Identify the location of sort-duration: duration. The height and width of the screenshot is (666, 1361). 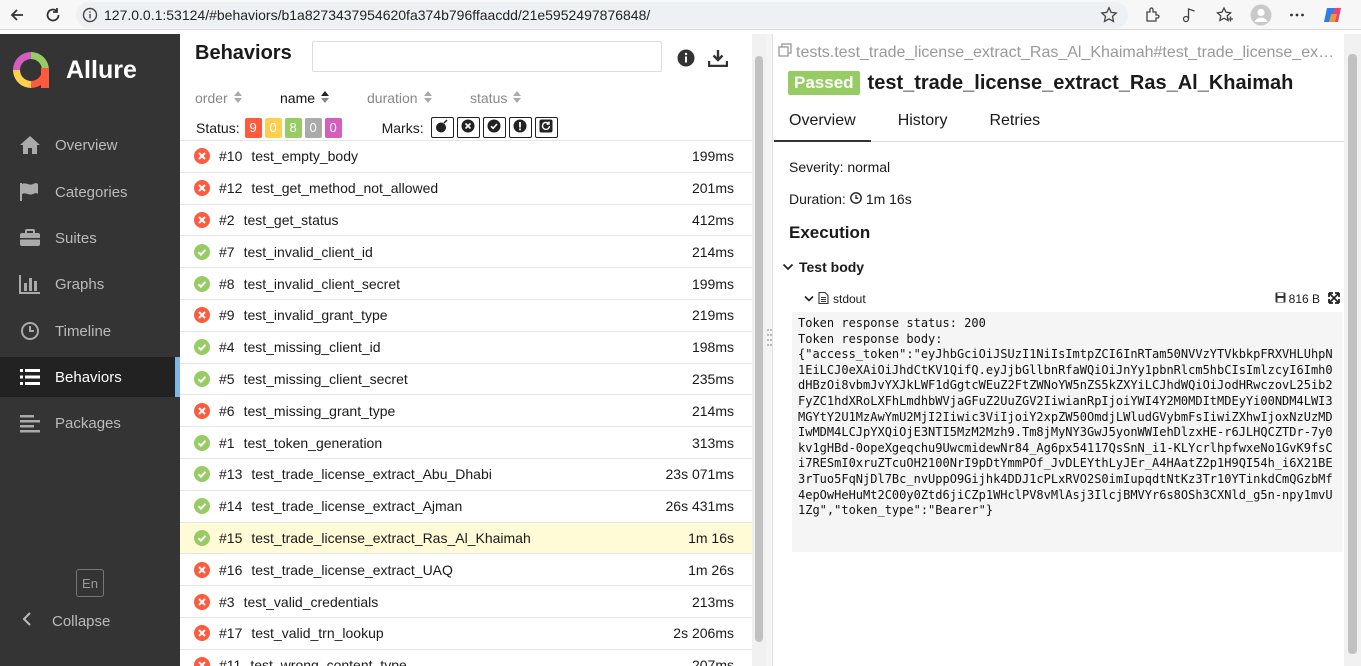
(399, 98).